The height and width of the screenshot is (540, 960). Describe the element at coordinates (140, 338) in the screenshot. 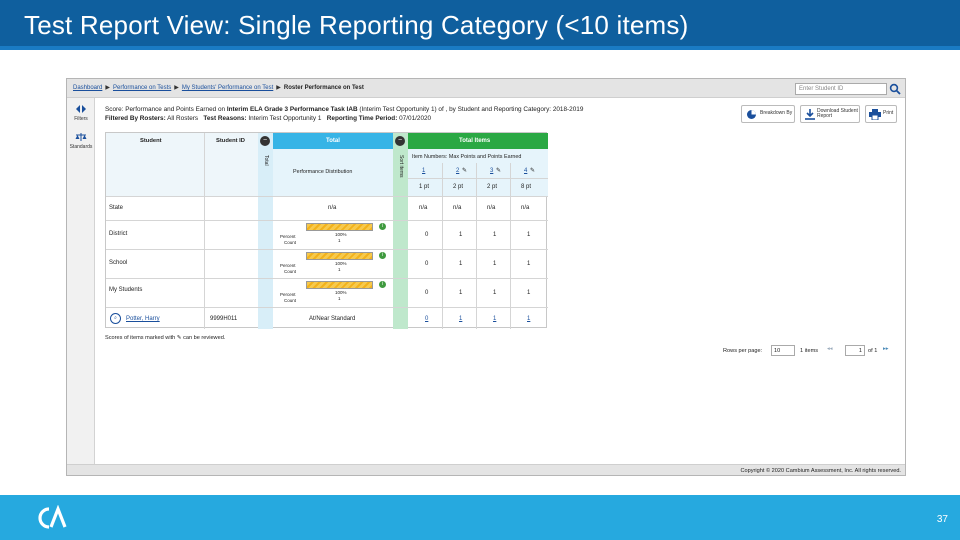

I see `review-note-start: Scores of items marked with` at that location.